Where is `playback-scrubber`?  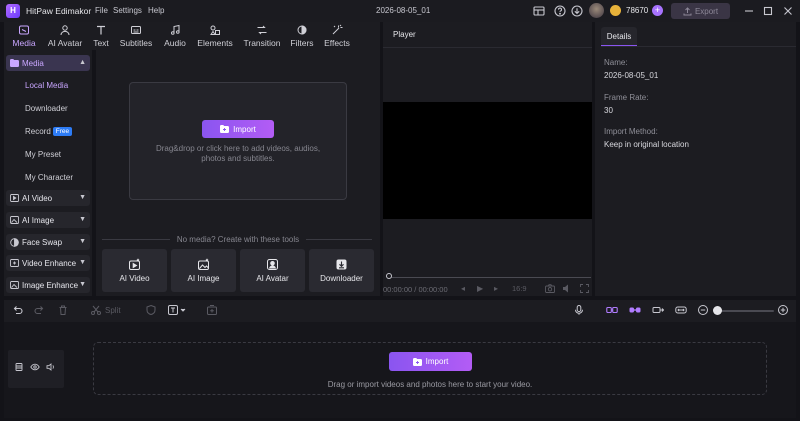
playback-scrubber is located at coordinates (489, 277).